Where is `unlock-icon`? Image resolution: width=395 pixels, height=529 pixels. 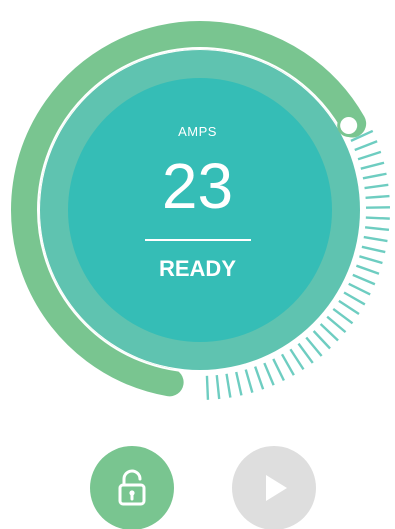
unlock-icon is located at coordinates (132, 487).